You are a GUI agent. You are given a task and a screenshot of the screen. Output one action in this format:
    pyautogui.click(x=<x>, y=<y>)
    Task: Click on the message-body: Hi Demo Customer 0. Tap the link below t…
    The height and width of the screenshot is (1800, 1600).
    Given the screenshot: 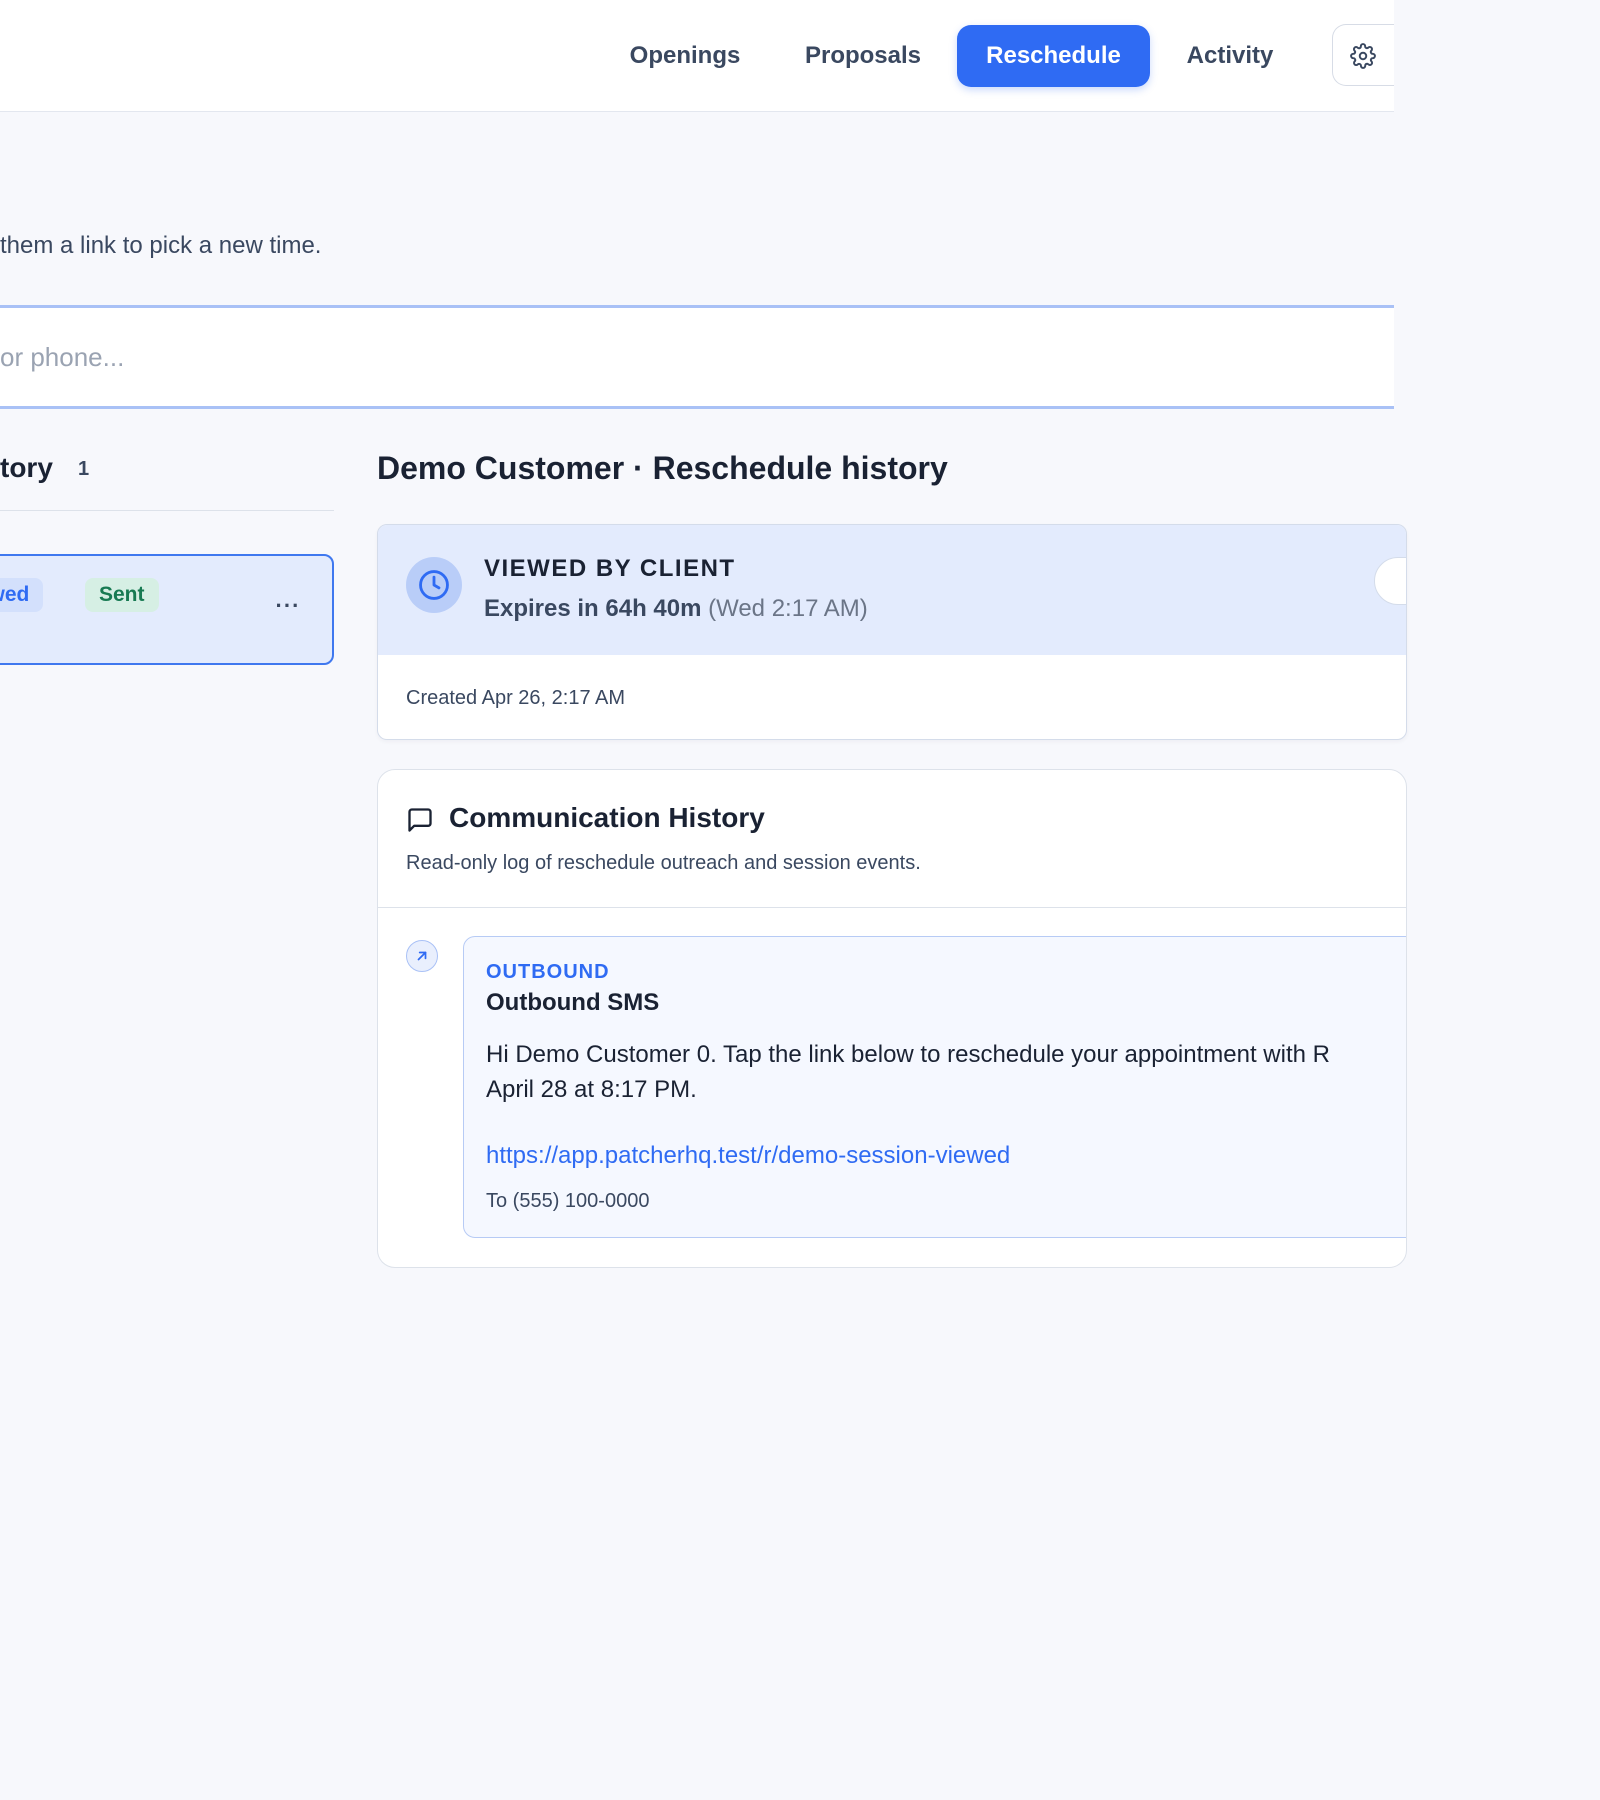 What is the action you would take?
    pyautogui.click(x=946, y=1072)
    